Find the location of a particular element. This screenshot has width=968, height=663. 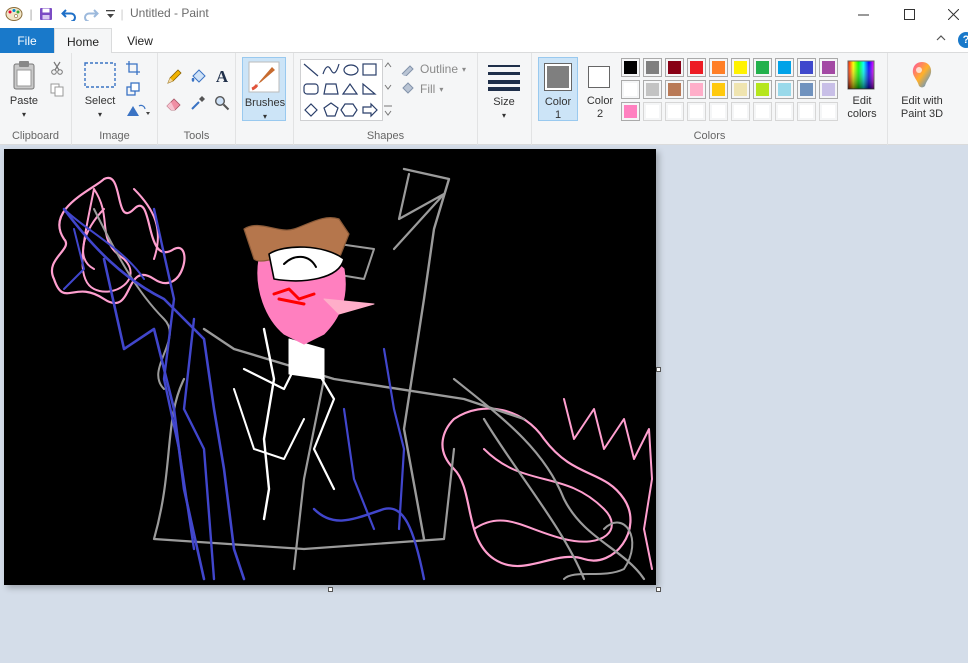

resize-handle-corner is located at coordinates (658, 589).